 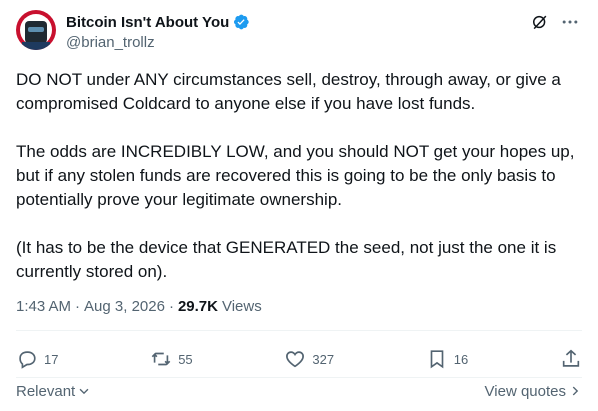 I want to click on display-name: Bitcoin Isn't About You, so click(x=147, y=22).